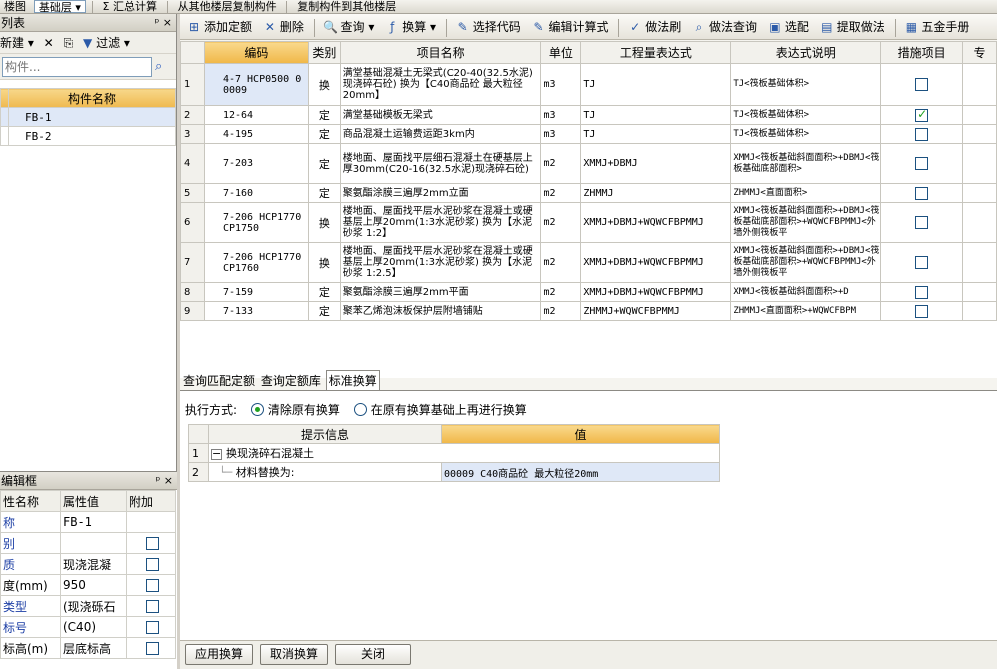 The width and height of the screenshot is (997, 669). Describe the element at coordinates (449, 410) in the screenshot. I see `append-conversion-label: 在原有换算基础上再进行换算` at that location.